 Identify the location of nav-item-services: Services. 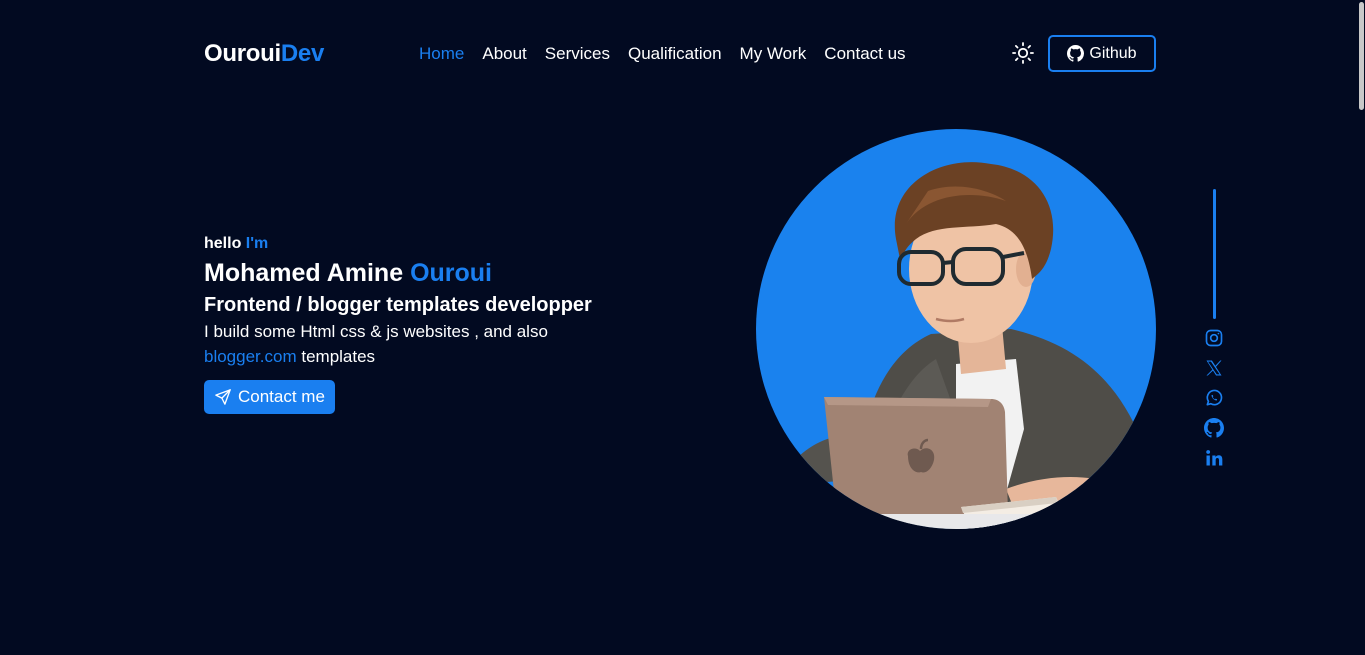
(577, 54).